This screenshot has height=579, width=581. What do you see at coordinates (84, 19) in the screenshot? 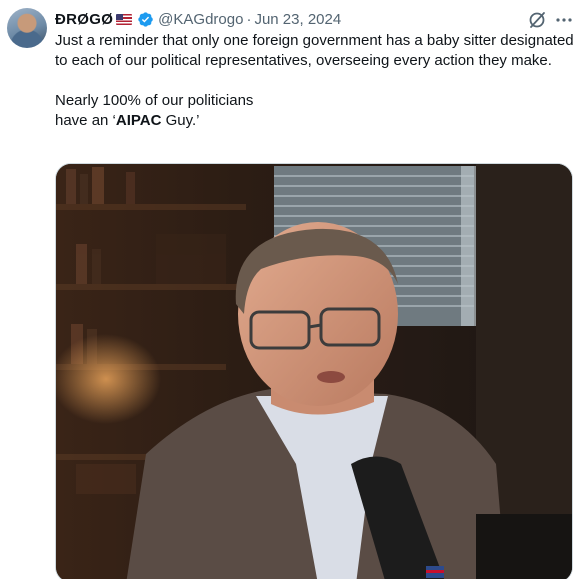
I see `display-name: ĐRØGØ` at bounding box center [84, 19].